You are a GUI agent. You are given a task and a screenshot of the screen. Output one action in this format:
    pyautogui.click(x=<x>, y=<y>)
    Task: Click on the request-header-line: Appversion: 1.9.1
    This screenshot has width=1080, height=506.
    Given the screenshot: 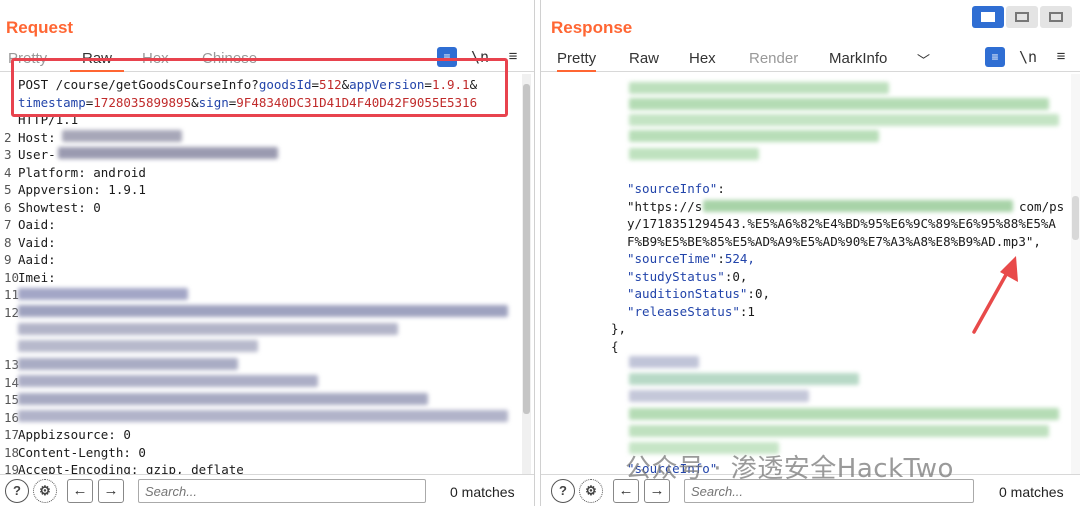 What is the action you would take?
    pyautogui.click(x=82, y=189)
    